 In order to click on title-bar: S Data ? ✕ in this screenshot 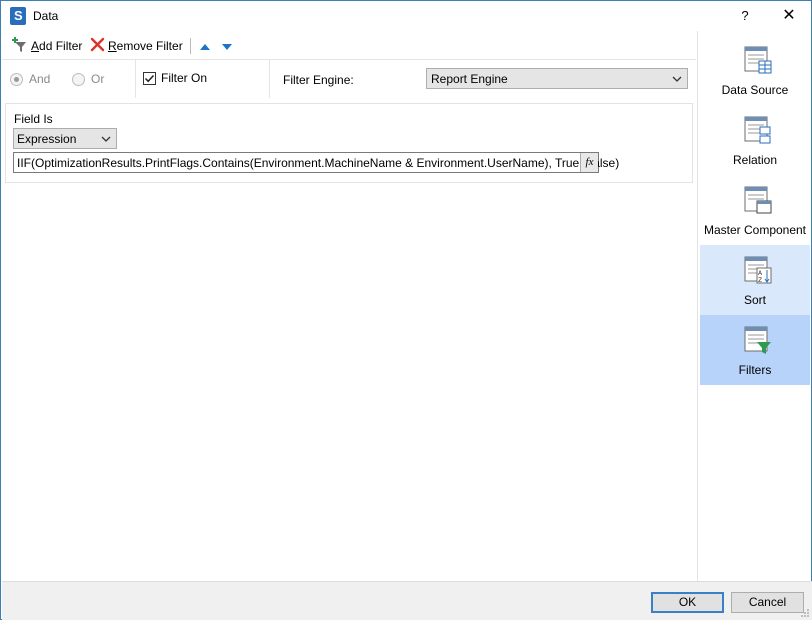, I will do `click(406, 16)`.